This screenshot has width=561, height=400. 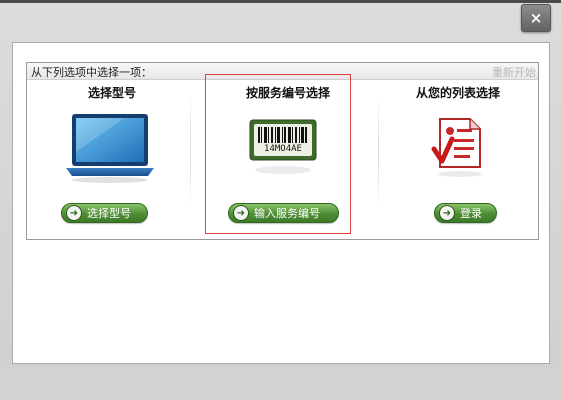 What do you see at coordinates (110, 148) in the screenshot?
I see `laptop-icon` at bounding box center [110, 148].